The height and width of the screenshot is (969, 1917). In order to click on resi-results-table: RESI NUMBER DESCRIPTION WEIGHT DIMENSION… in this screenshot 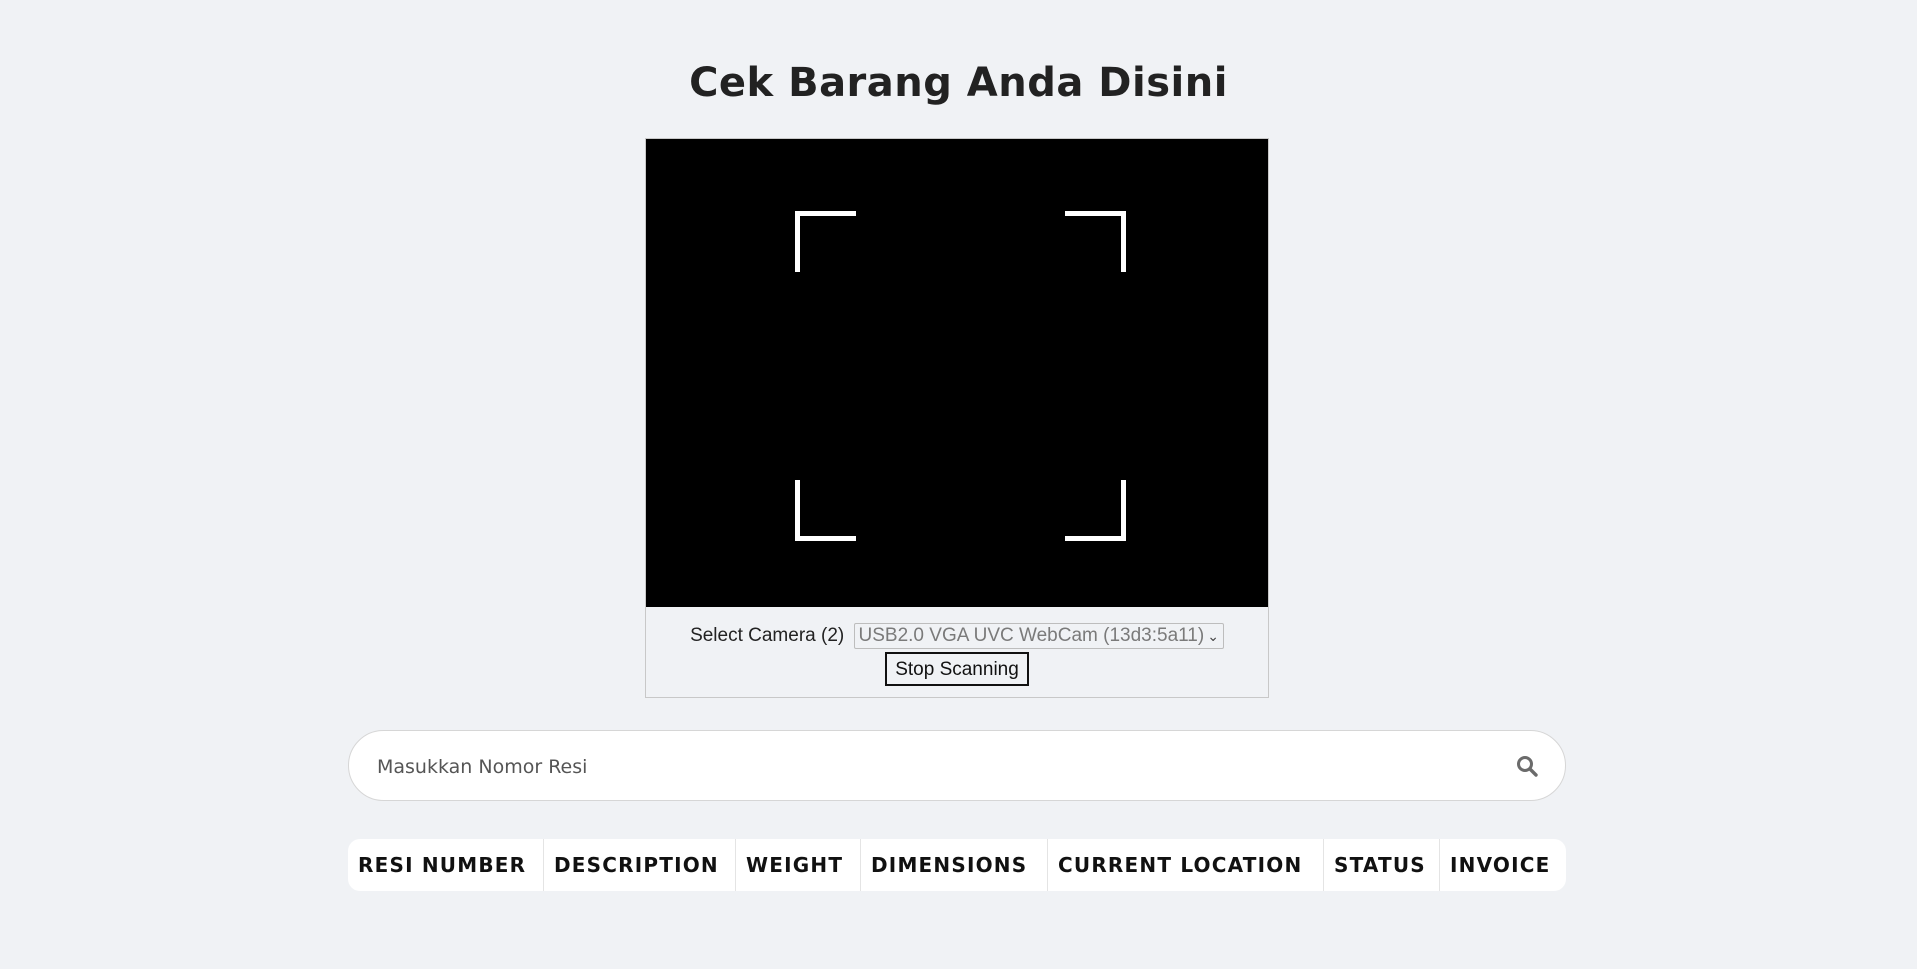, I will do `click(957, 865)`.